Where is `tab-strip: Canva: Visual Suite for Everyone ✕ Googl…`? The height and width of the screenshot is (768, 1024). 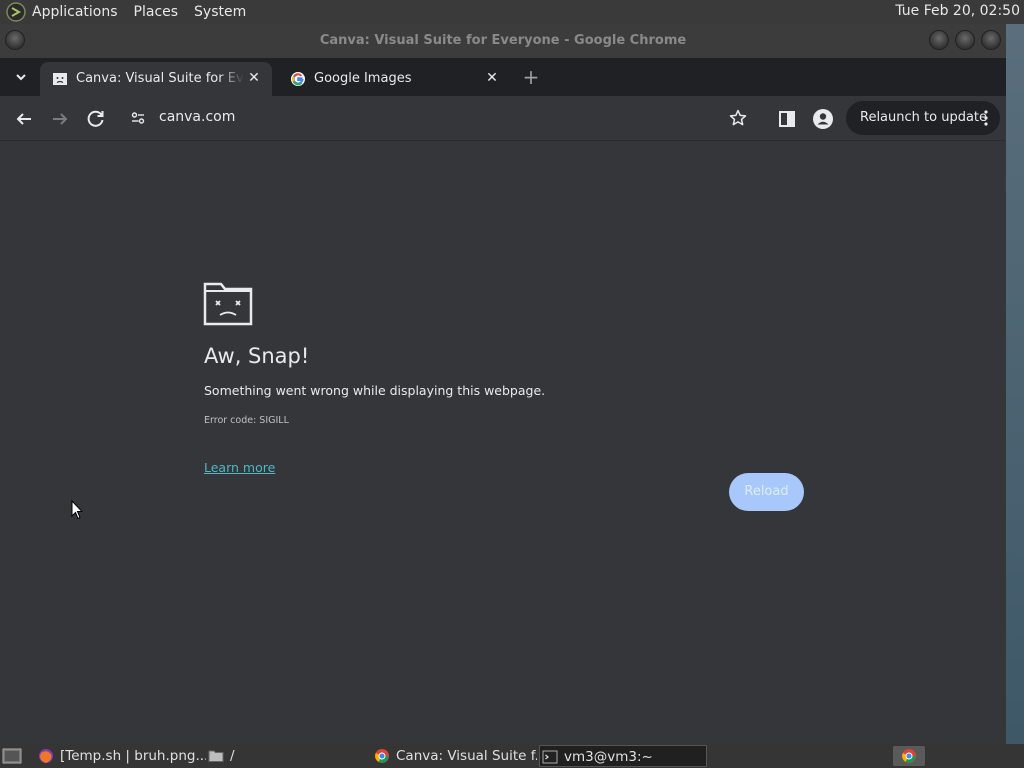
tab-strip: Canva: Visual Suite for Everyone ✕ Googl… is located at coordinates (503, 77).